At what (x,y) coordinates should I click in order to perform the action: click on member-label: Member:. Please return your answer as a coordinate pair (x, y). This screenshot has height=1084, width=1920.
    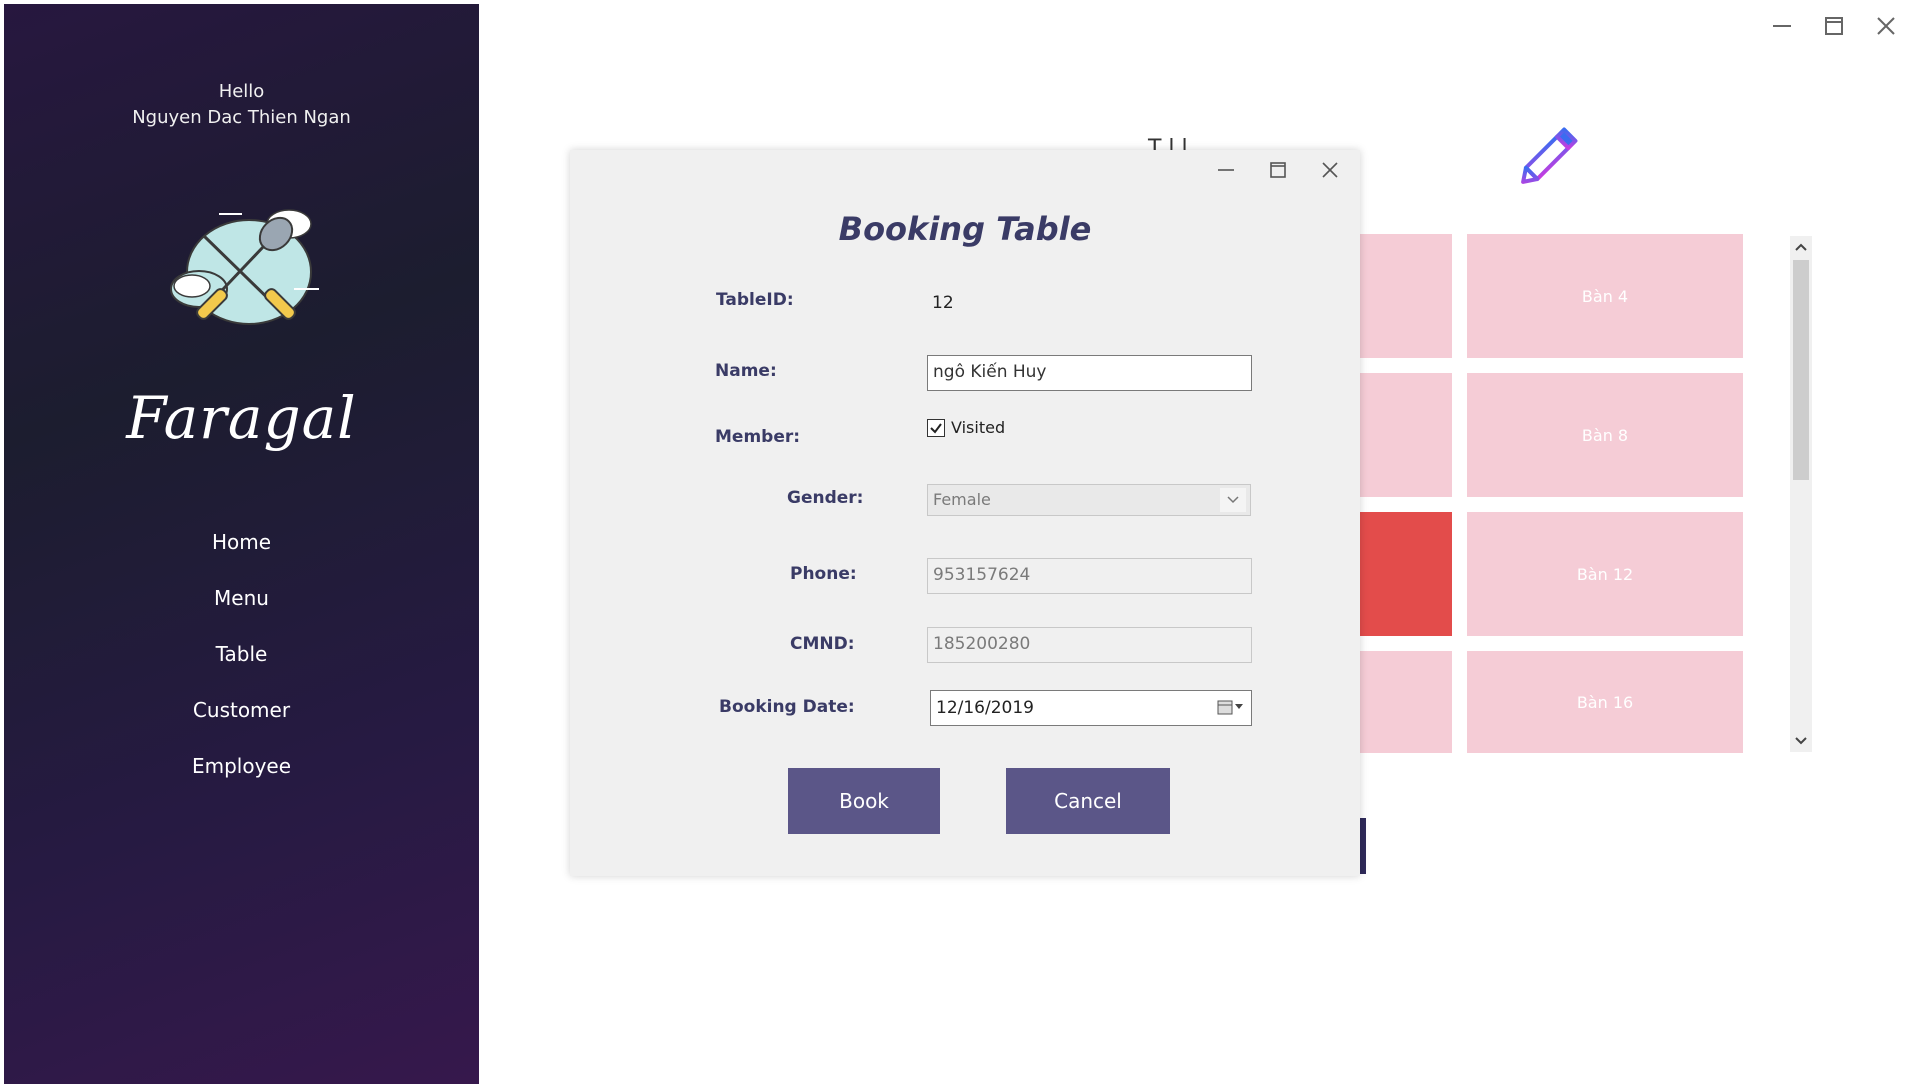
    Looking at the image, I should click on (758, 437).